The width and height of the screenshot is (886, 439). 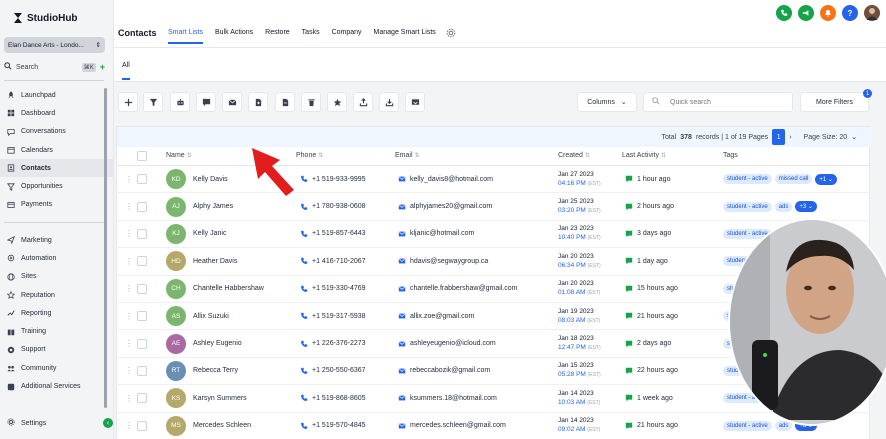 What do you see at coordinates (232, 102) in the screenshot?
I see `send-email-button` at bounding box center [232, 102].